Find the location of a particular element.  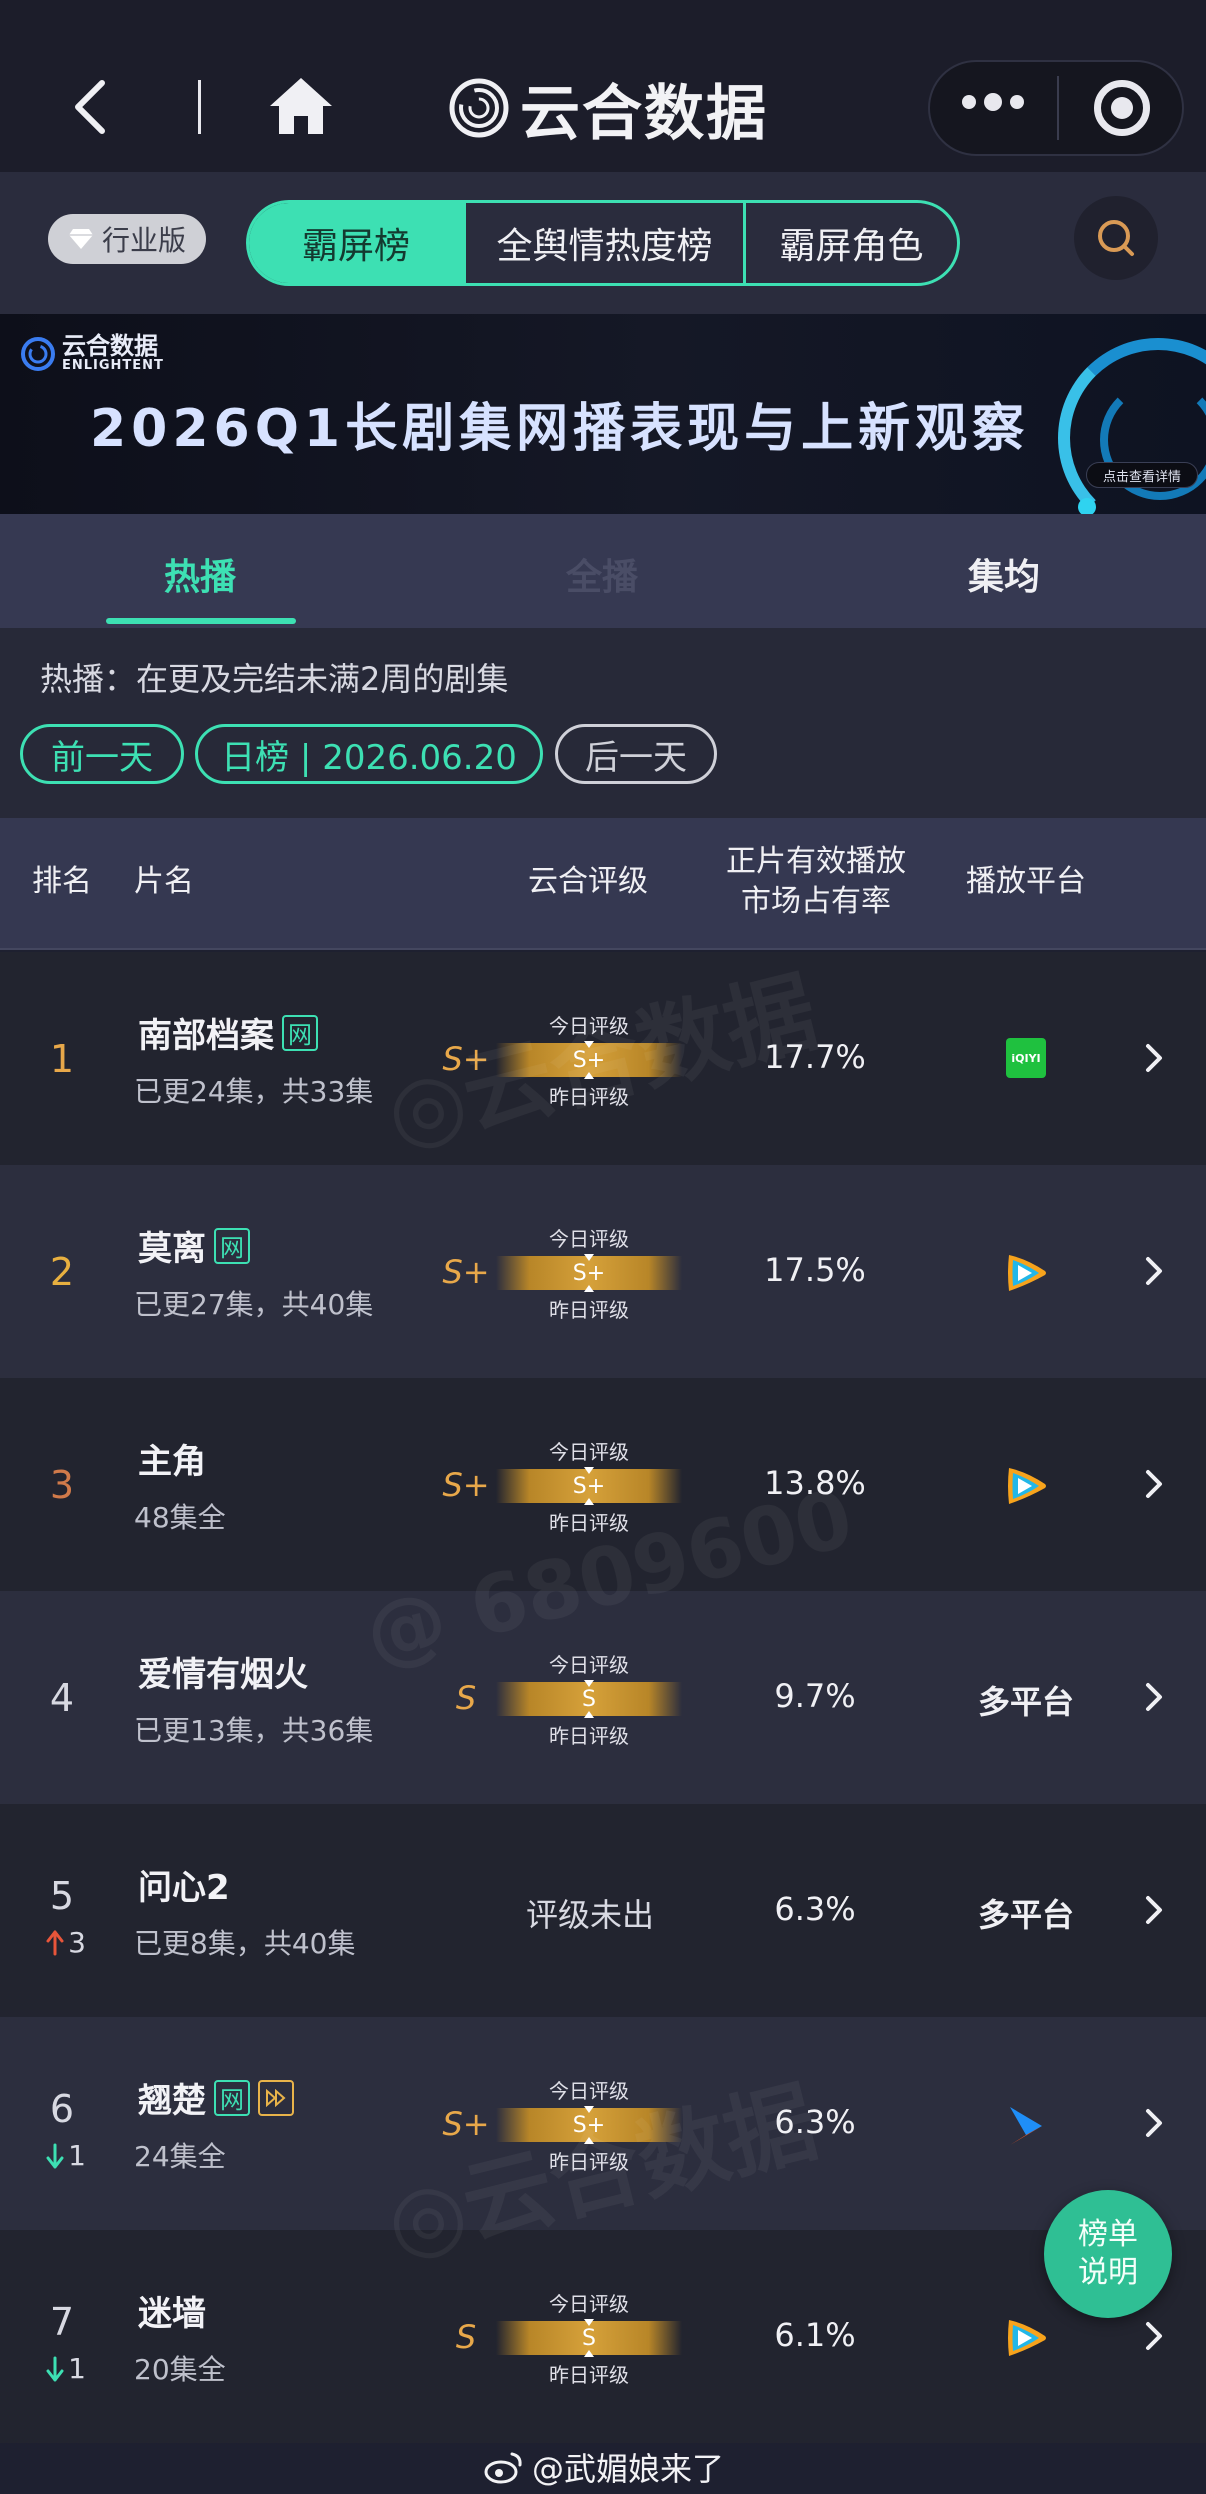

brand-title: 云合数据 is located at coordinates (644, 113).